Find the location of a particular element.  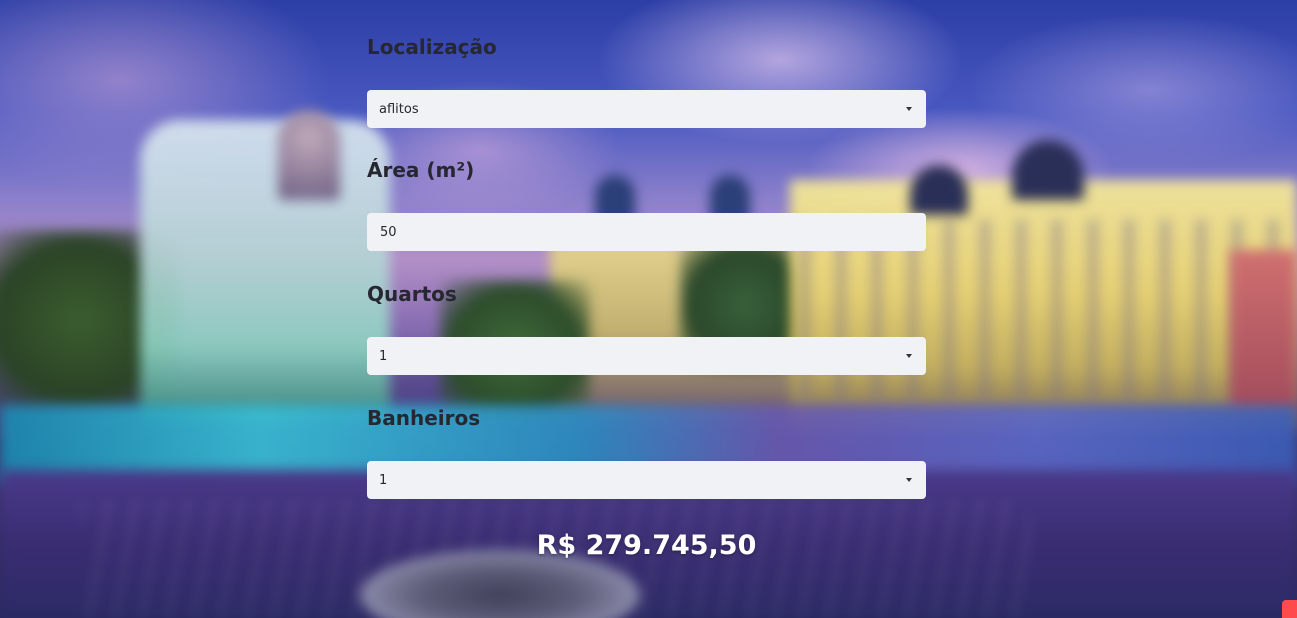

background-tower-left is located at coordinates (309, 155).